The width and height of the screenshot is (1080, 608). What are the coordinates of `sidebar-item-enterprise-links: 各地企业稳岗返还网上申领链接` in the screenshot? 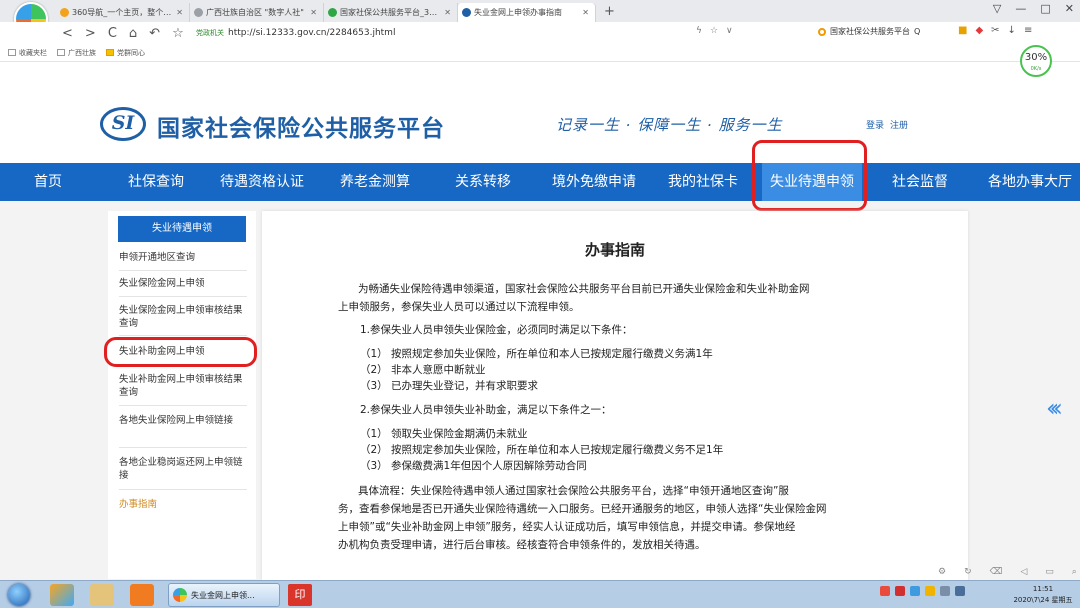 It's located at (183, 469).